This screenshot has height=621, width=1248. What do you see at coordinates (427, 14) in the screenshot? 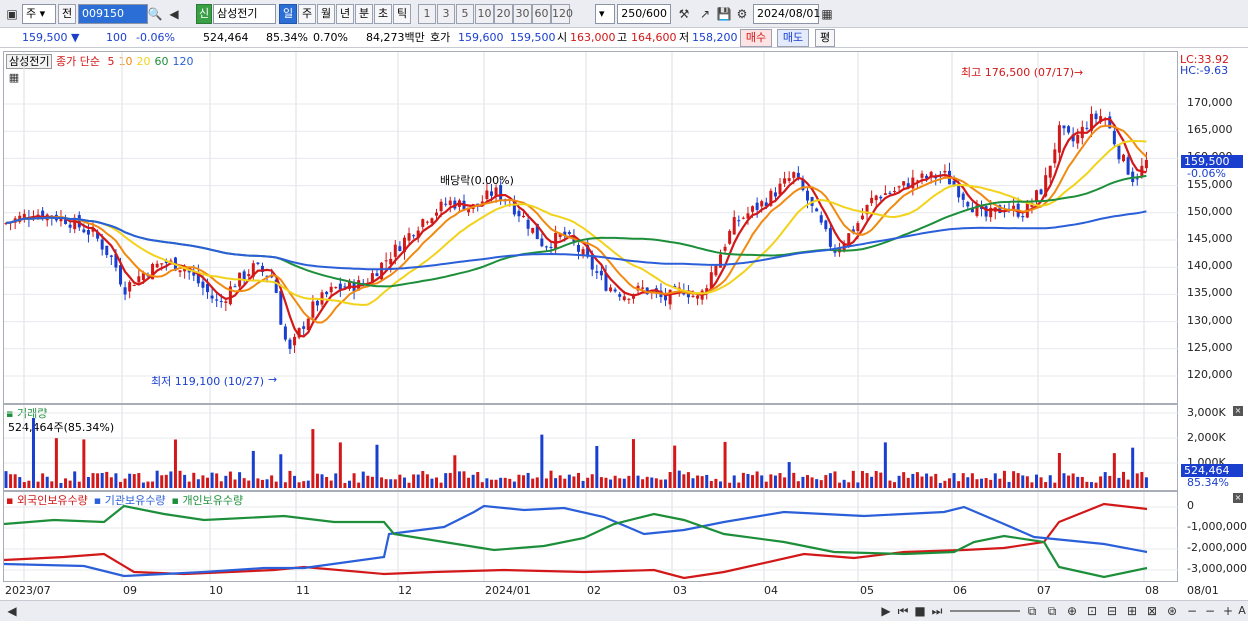
I see `interval-0: 1` at bounding box center [427, 14].